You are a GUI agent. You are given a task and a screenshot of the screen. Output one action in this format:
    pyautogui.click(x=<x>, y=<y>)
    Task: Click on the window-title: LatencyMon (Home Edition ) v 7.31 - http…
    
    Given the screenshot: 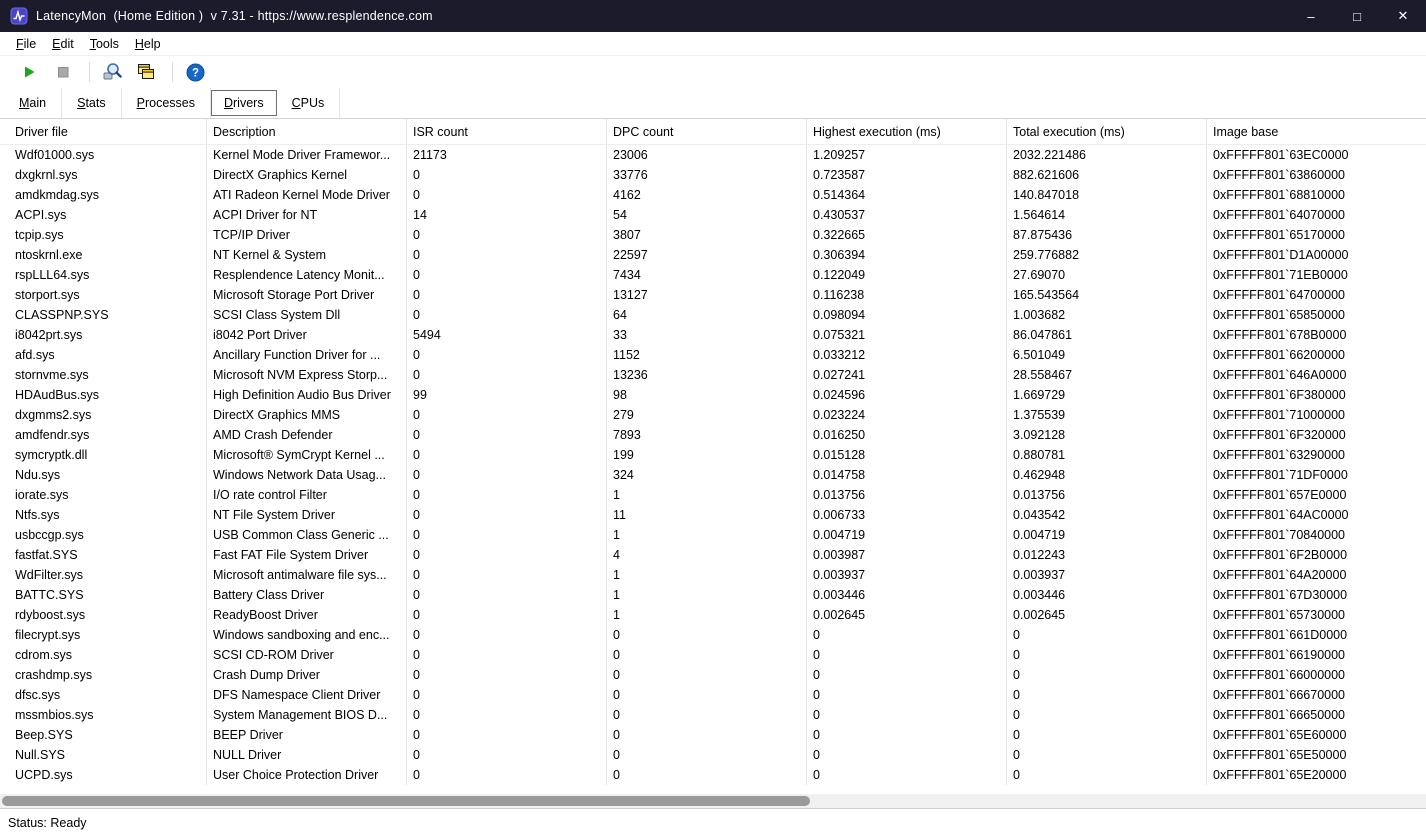 What is the action you would take?
    pyautogui.click(x=234, y=16)
    